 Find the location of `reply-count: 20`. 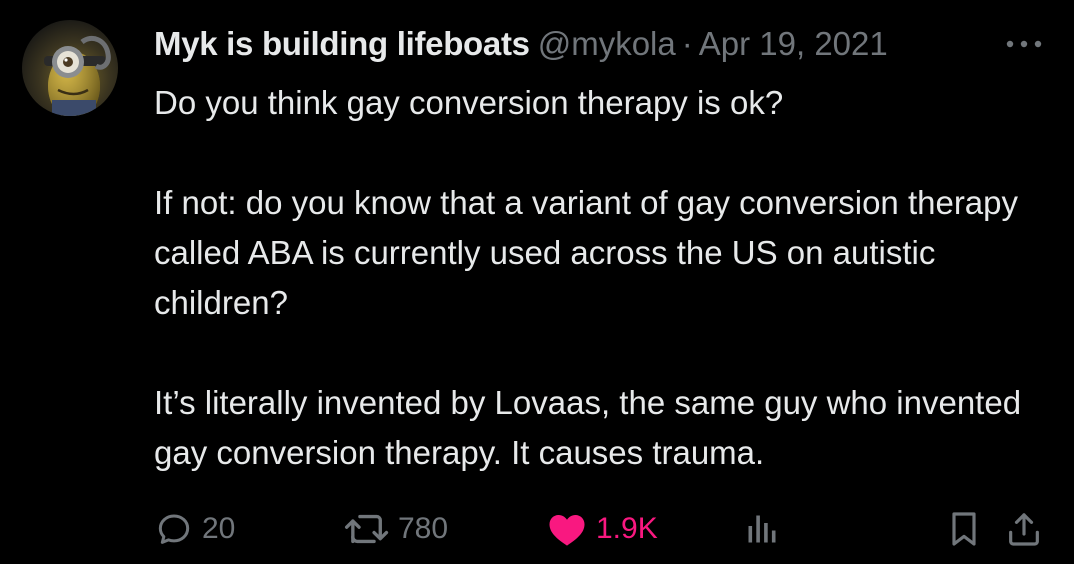

reply-count: 20 is located at coordinates (219, 528).